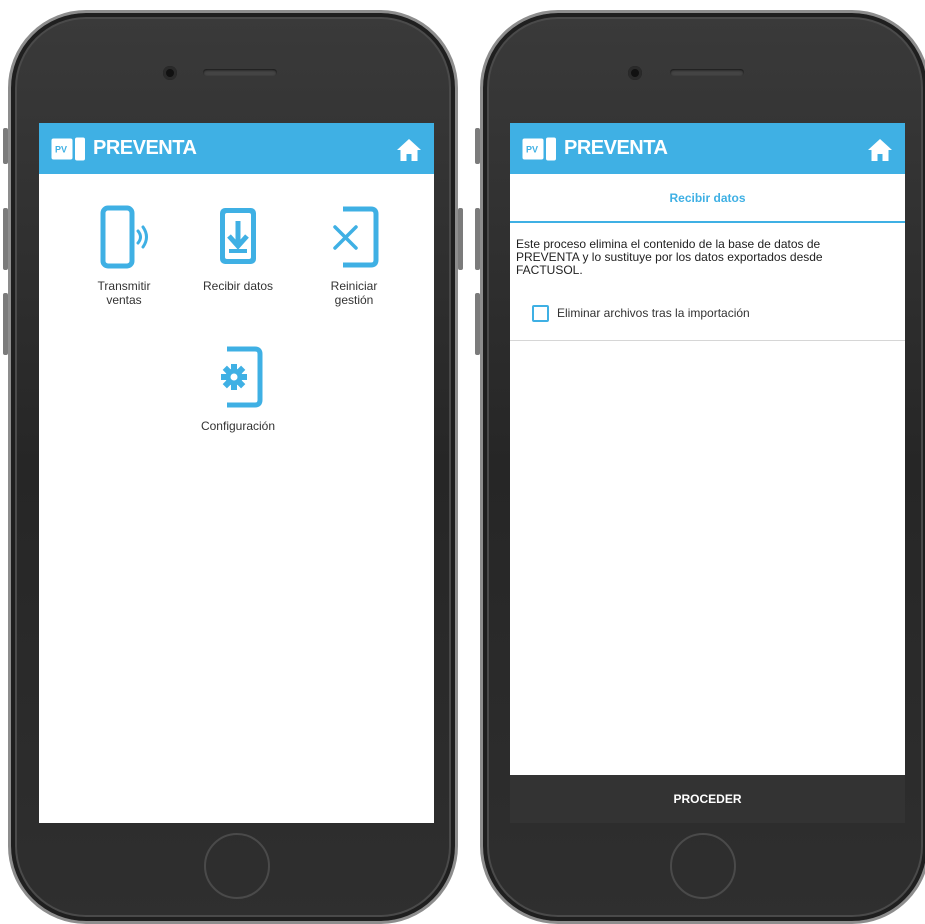  What do you see at coordinates (549, 270) in the screenshot?
I see `description-line: FACTUSOL.` at bounding box center [549, 270].